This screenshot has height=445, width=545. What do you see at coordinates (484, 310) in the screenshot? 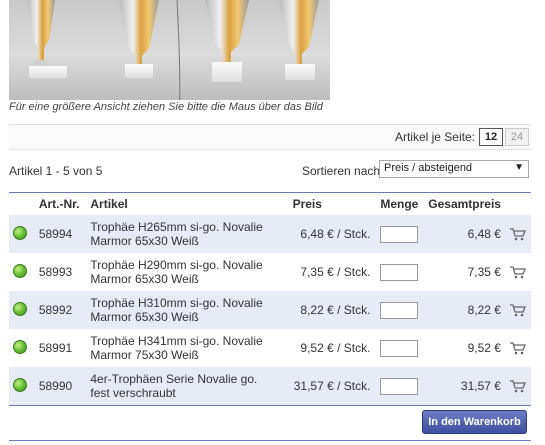
I see `total-price: 8,22 €` at bounding box center [484, 310].